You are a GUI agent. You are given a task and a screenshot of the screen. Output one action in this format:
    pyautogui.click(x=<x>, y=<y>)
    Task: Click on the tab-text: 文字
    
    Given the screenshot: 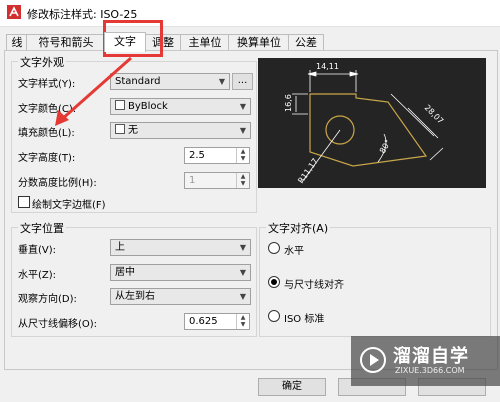 What is the action you would take?
    pyautogui.click(x=125, y=42)
    